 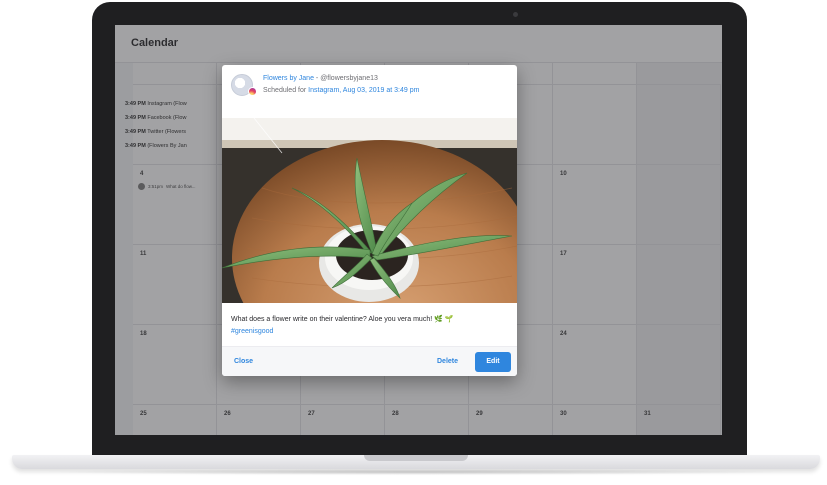 I want to click on account-handle: - @flowersbyjane13, so click(x=345, y=78).